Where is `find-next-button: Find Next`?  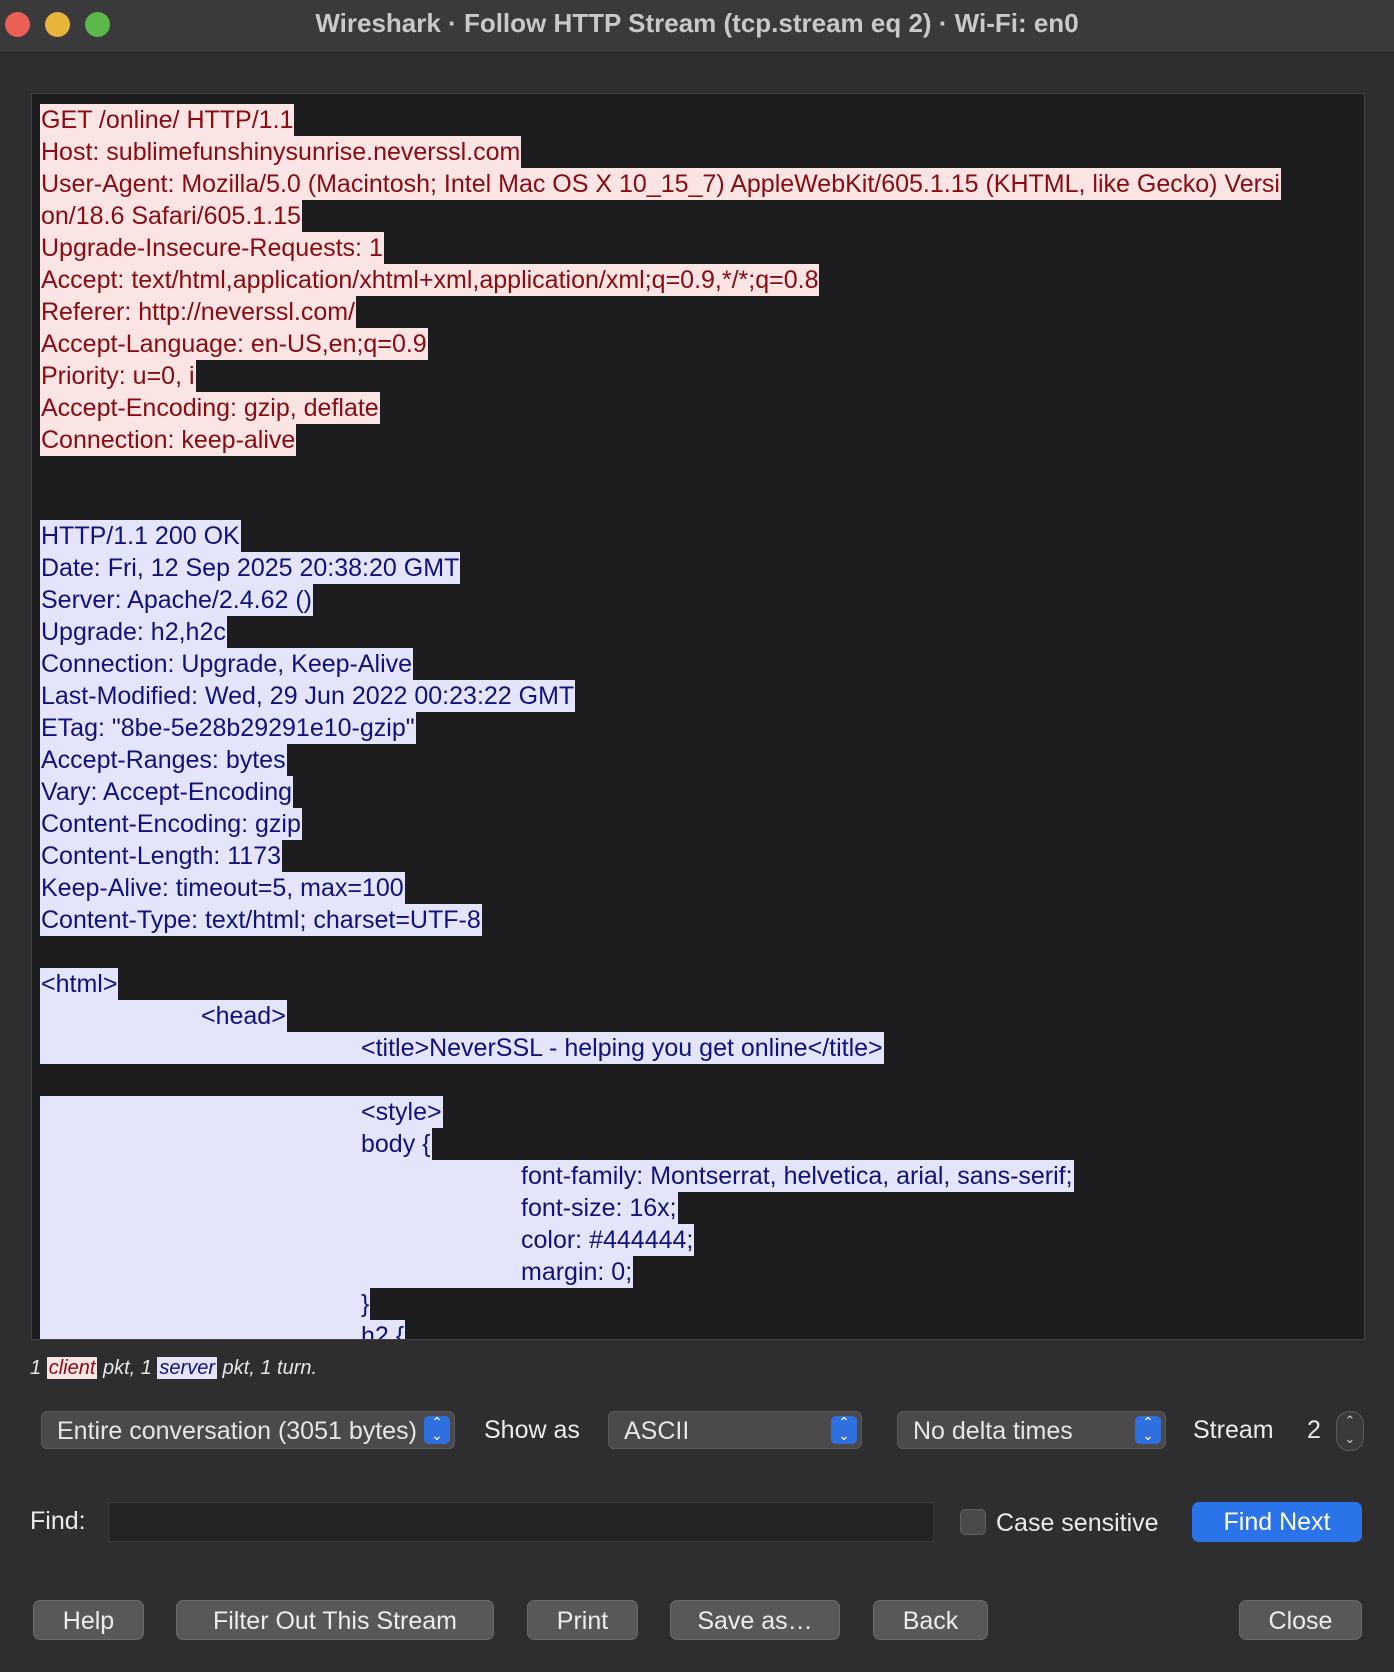
find-next-button: Find Next is located at coordinates (1277, 1522).